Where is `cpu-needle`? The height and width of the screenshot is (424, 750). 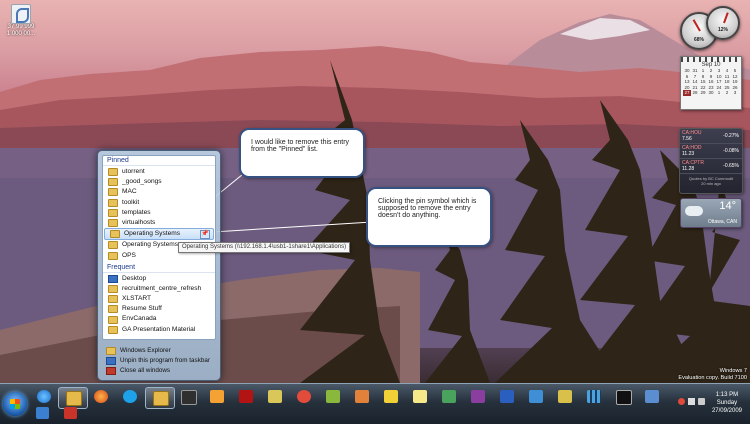
cpu-needle is located at coordinates (696, 25).